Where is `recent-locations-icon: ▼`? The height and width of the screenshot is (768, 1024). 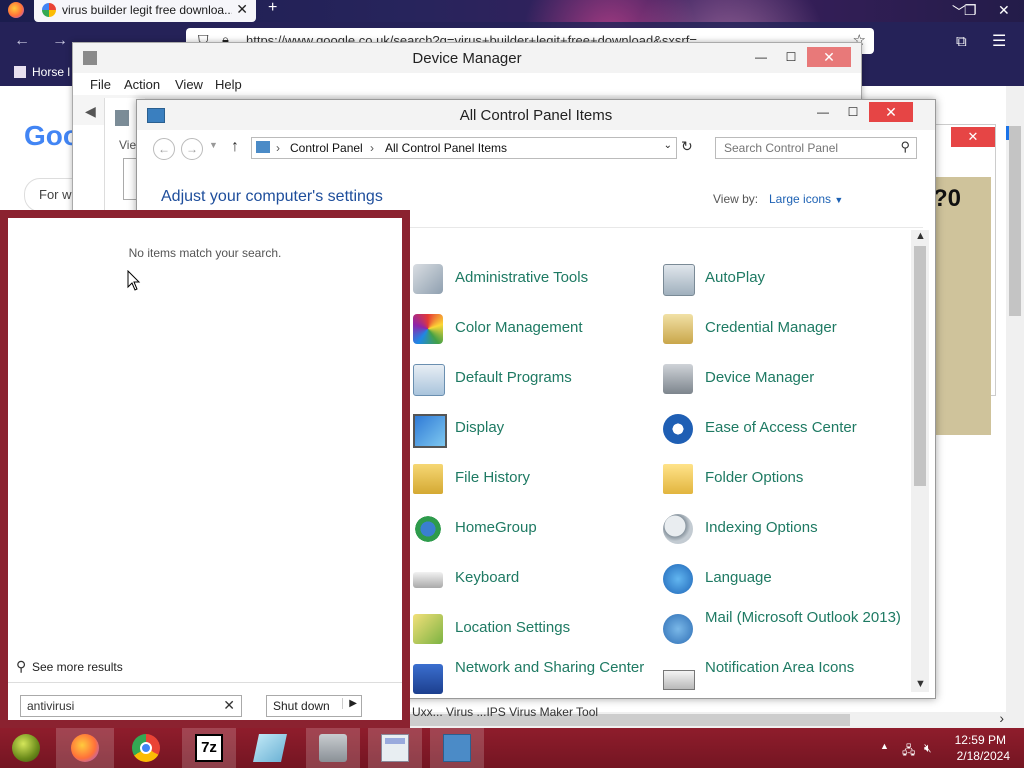 recent-locations-icon: ▼ is located at coordinates (213, 145).